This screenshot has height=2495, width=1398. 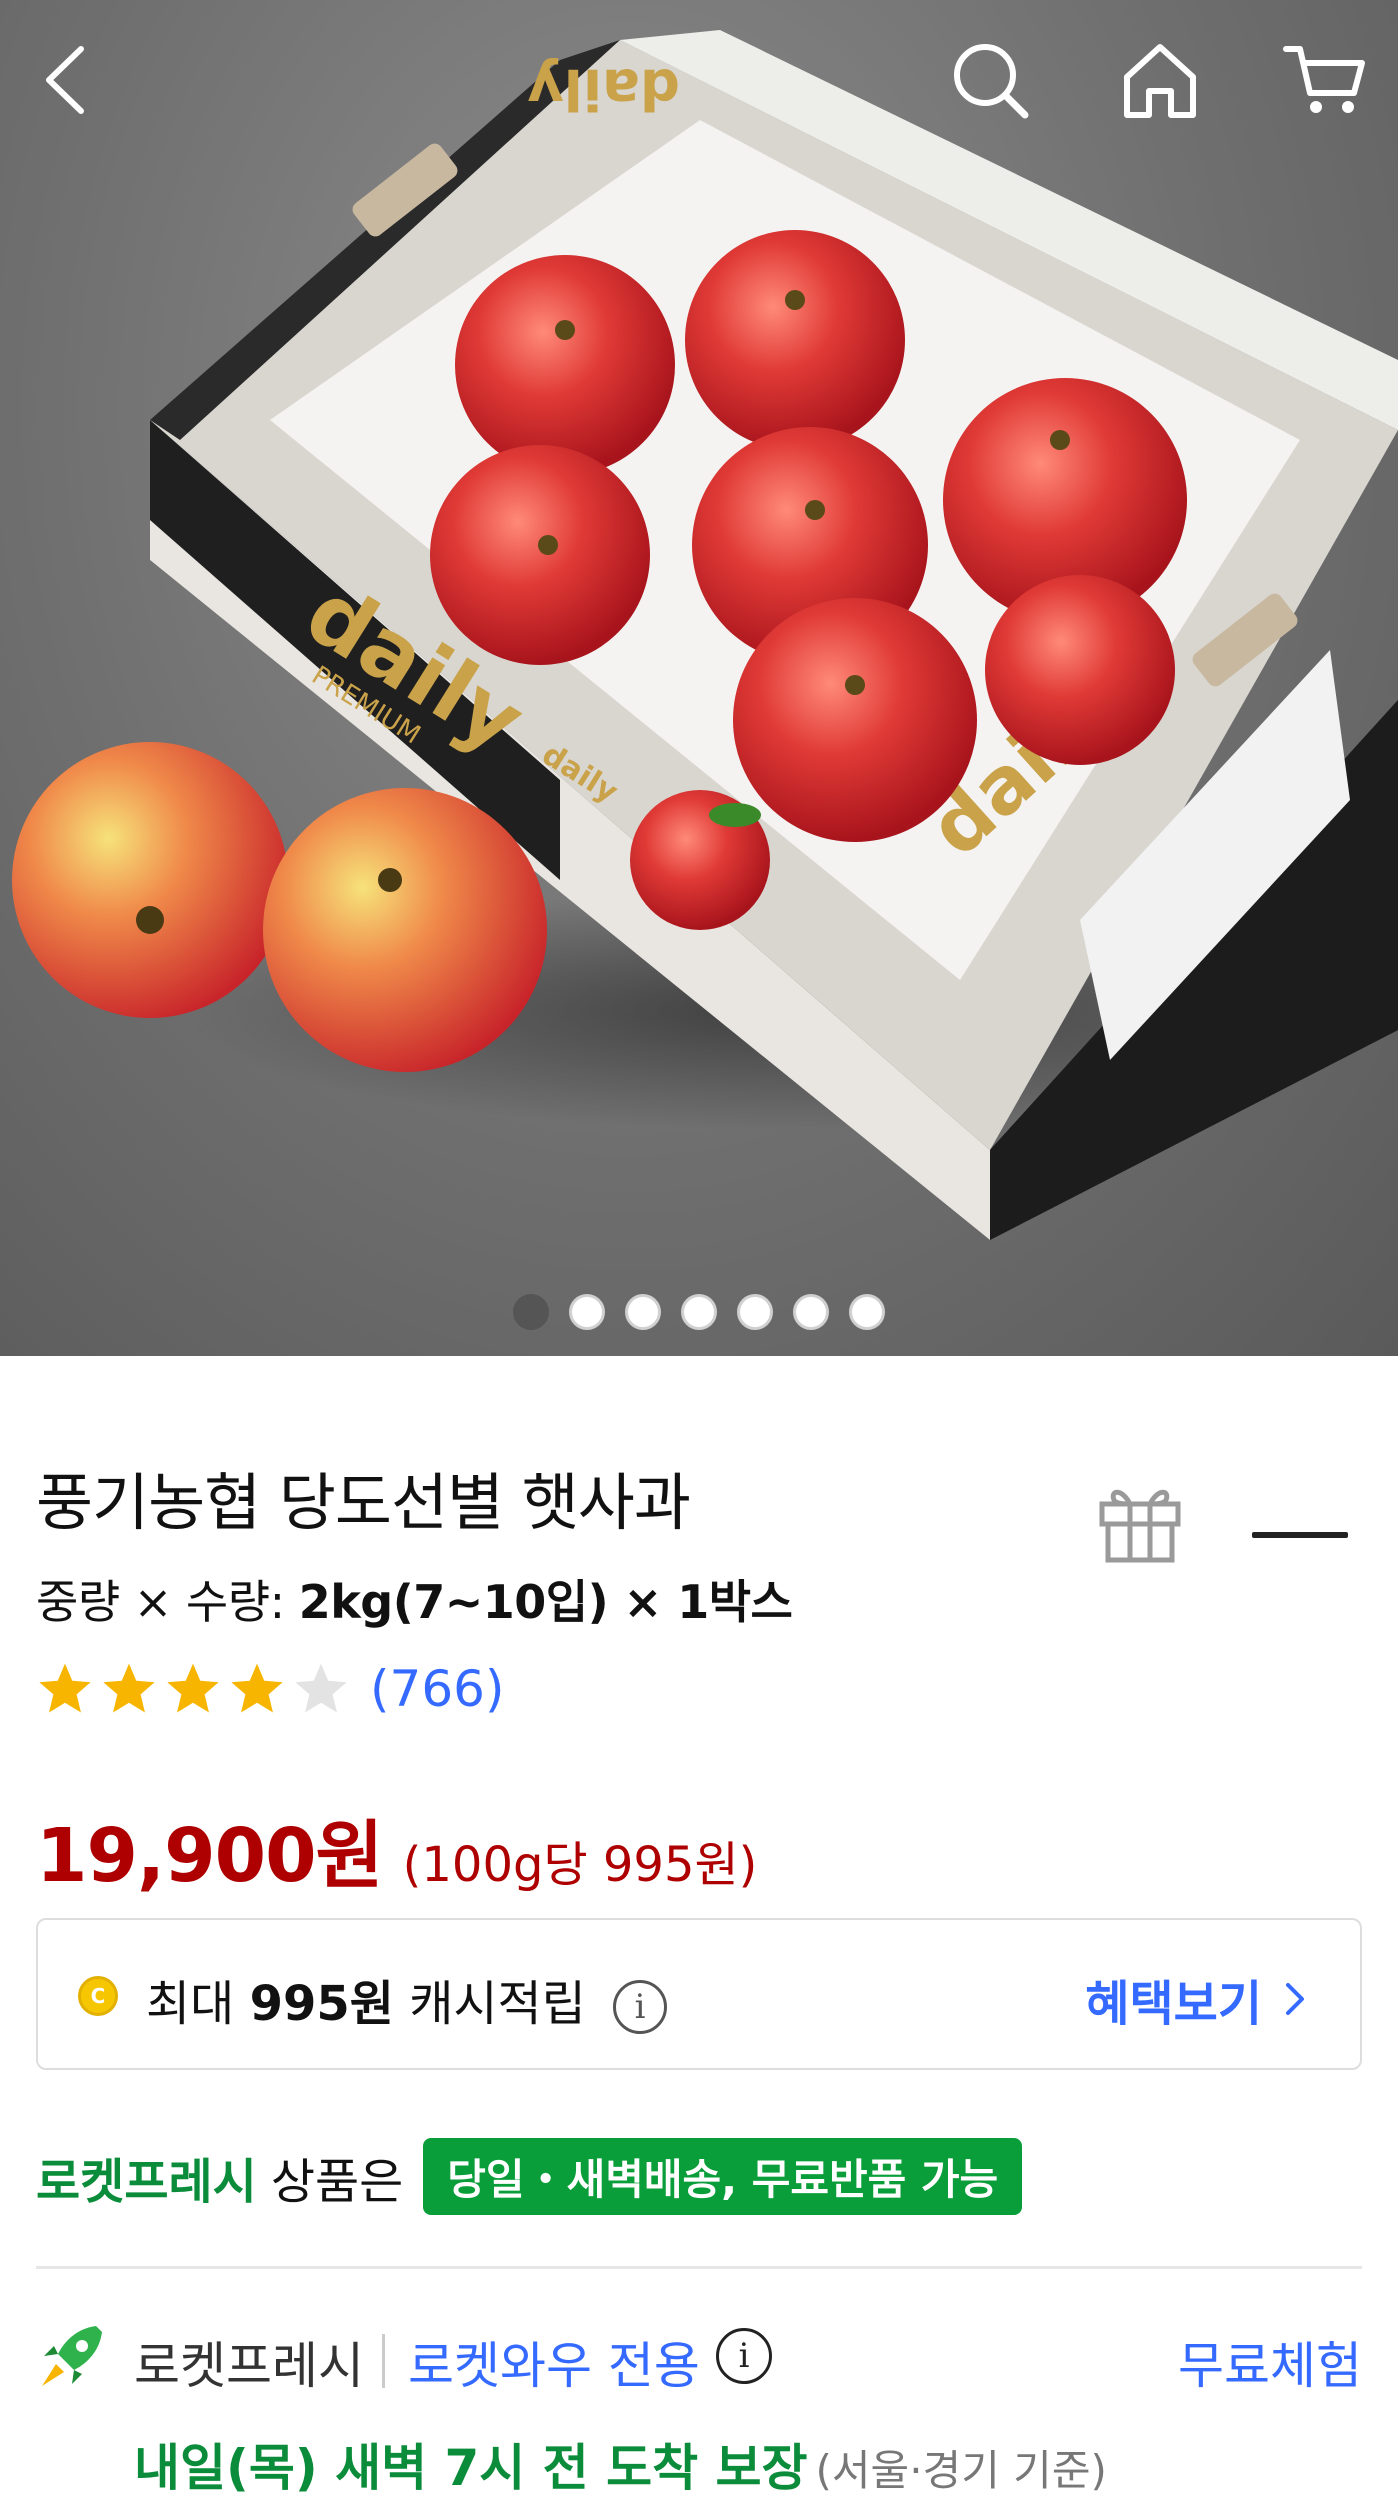 I want to click on cart-icon, so click(x=1324, y=79).